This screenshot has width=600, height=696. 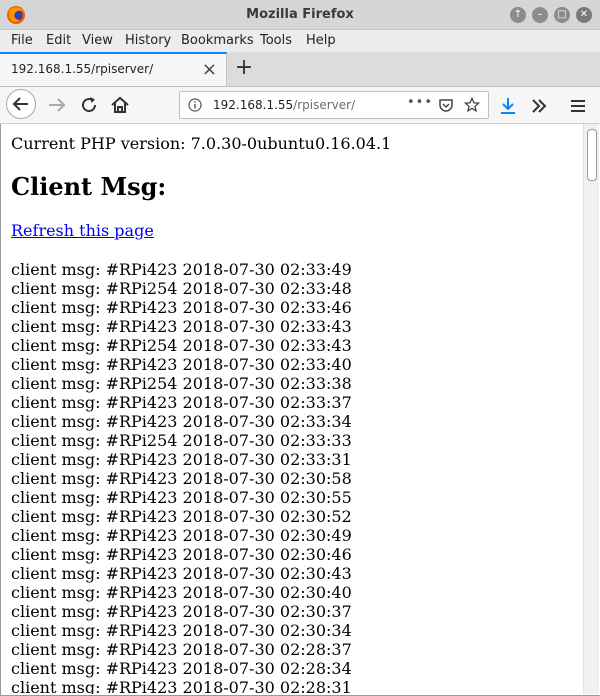 What do you see at coordinates (300, 15) in the screenshot?
I see `window-titlebar: Mozilla Firefox ↑ – □ ✕` at bounding box center [300, 15].